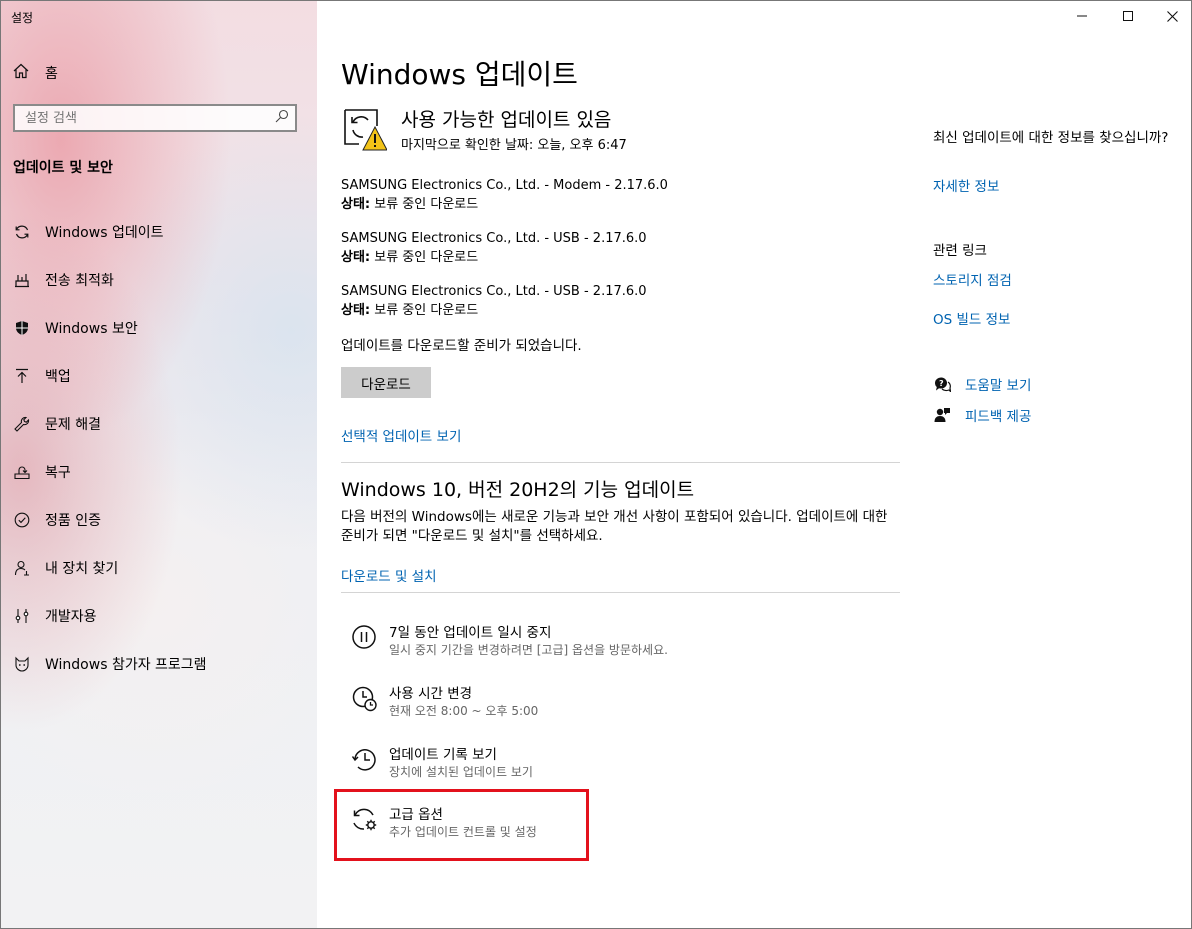 The width and height of the screenshot is (1192, 929). I want to click on get-help-item: ? 도움말 보기, so click(982, 384).